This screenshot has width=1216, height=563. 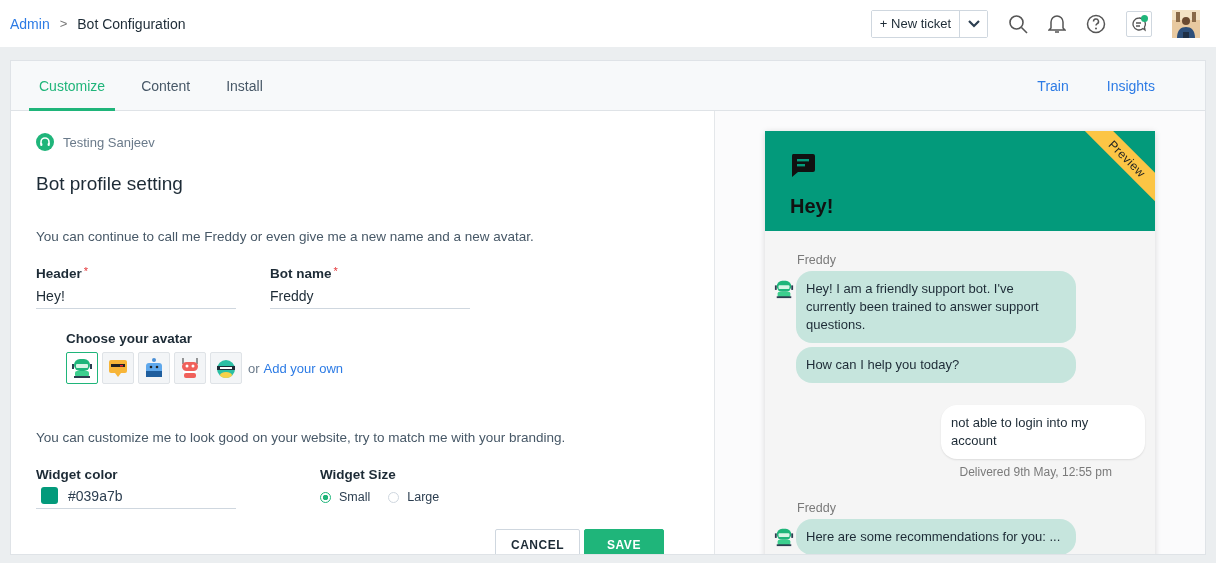 What do you see at coordinates (110, 184) in the screenshot?
I see `section-title: Bot profile setting` at bounding box center [110, 184].